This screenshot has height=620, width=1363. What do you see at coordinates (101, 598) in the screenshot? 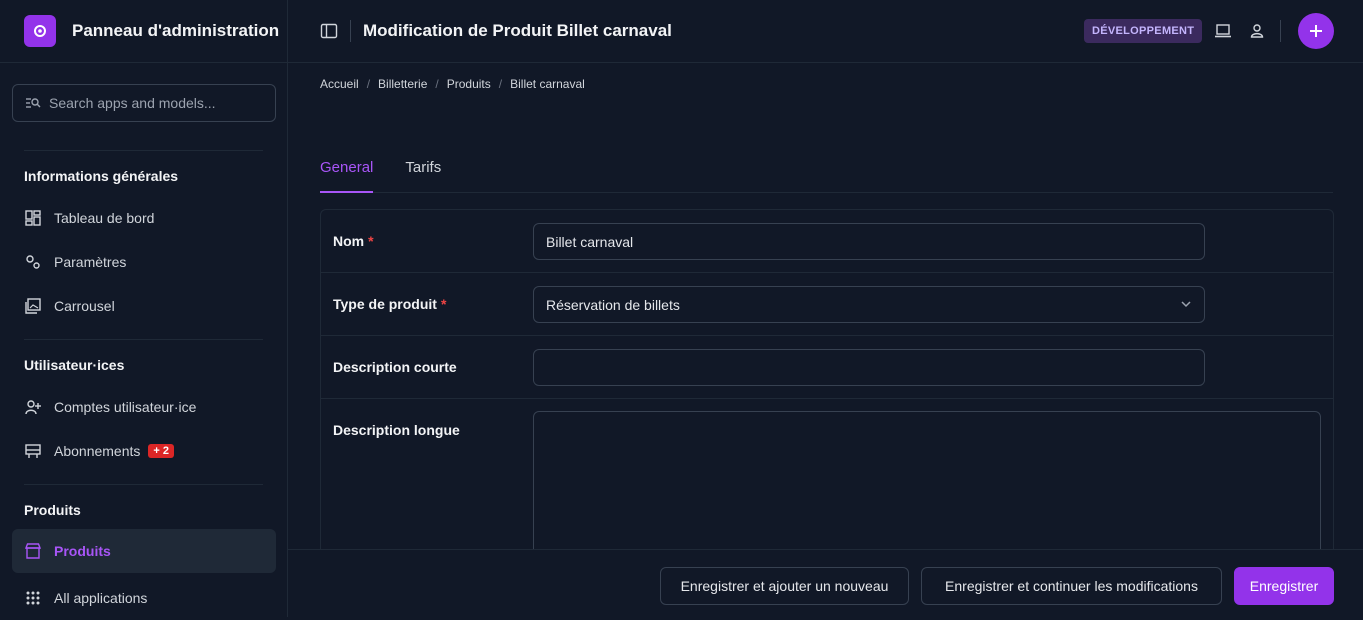
I see `sidebar-item-label: All applications` at bounding box center [101, 598].